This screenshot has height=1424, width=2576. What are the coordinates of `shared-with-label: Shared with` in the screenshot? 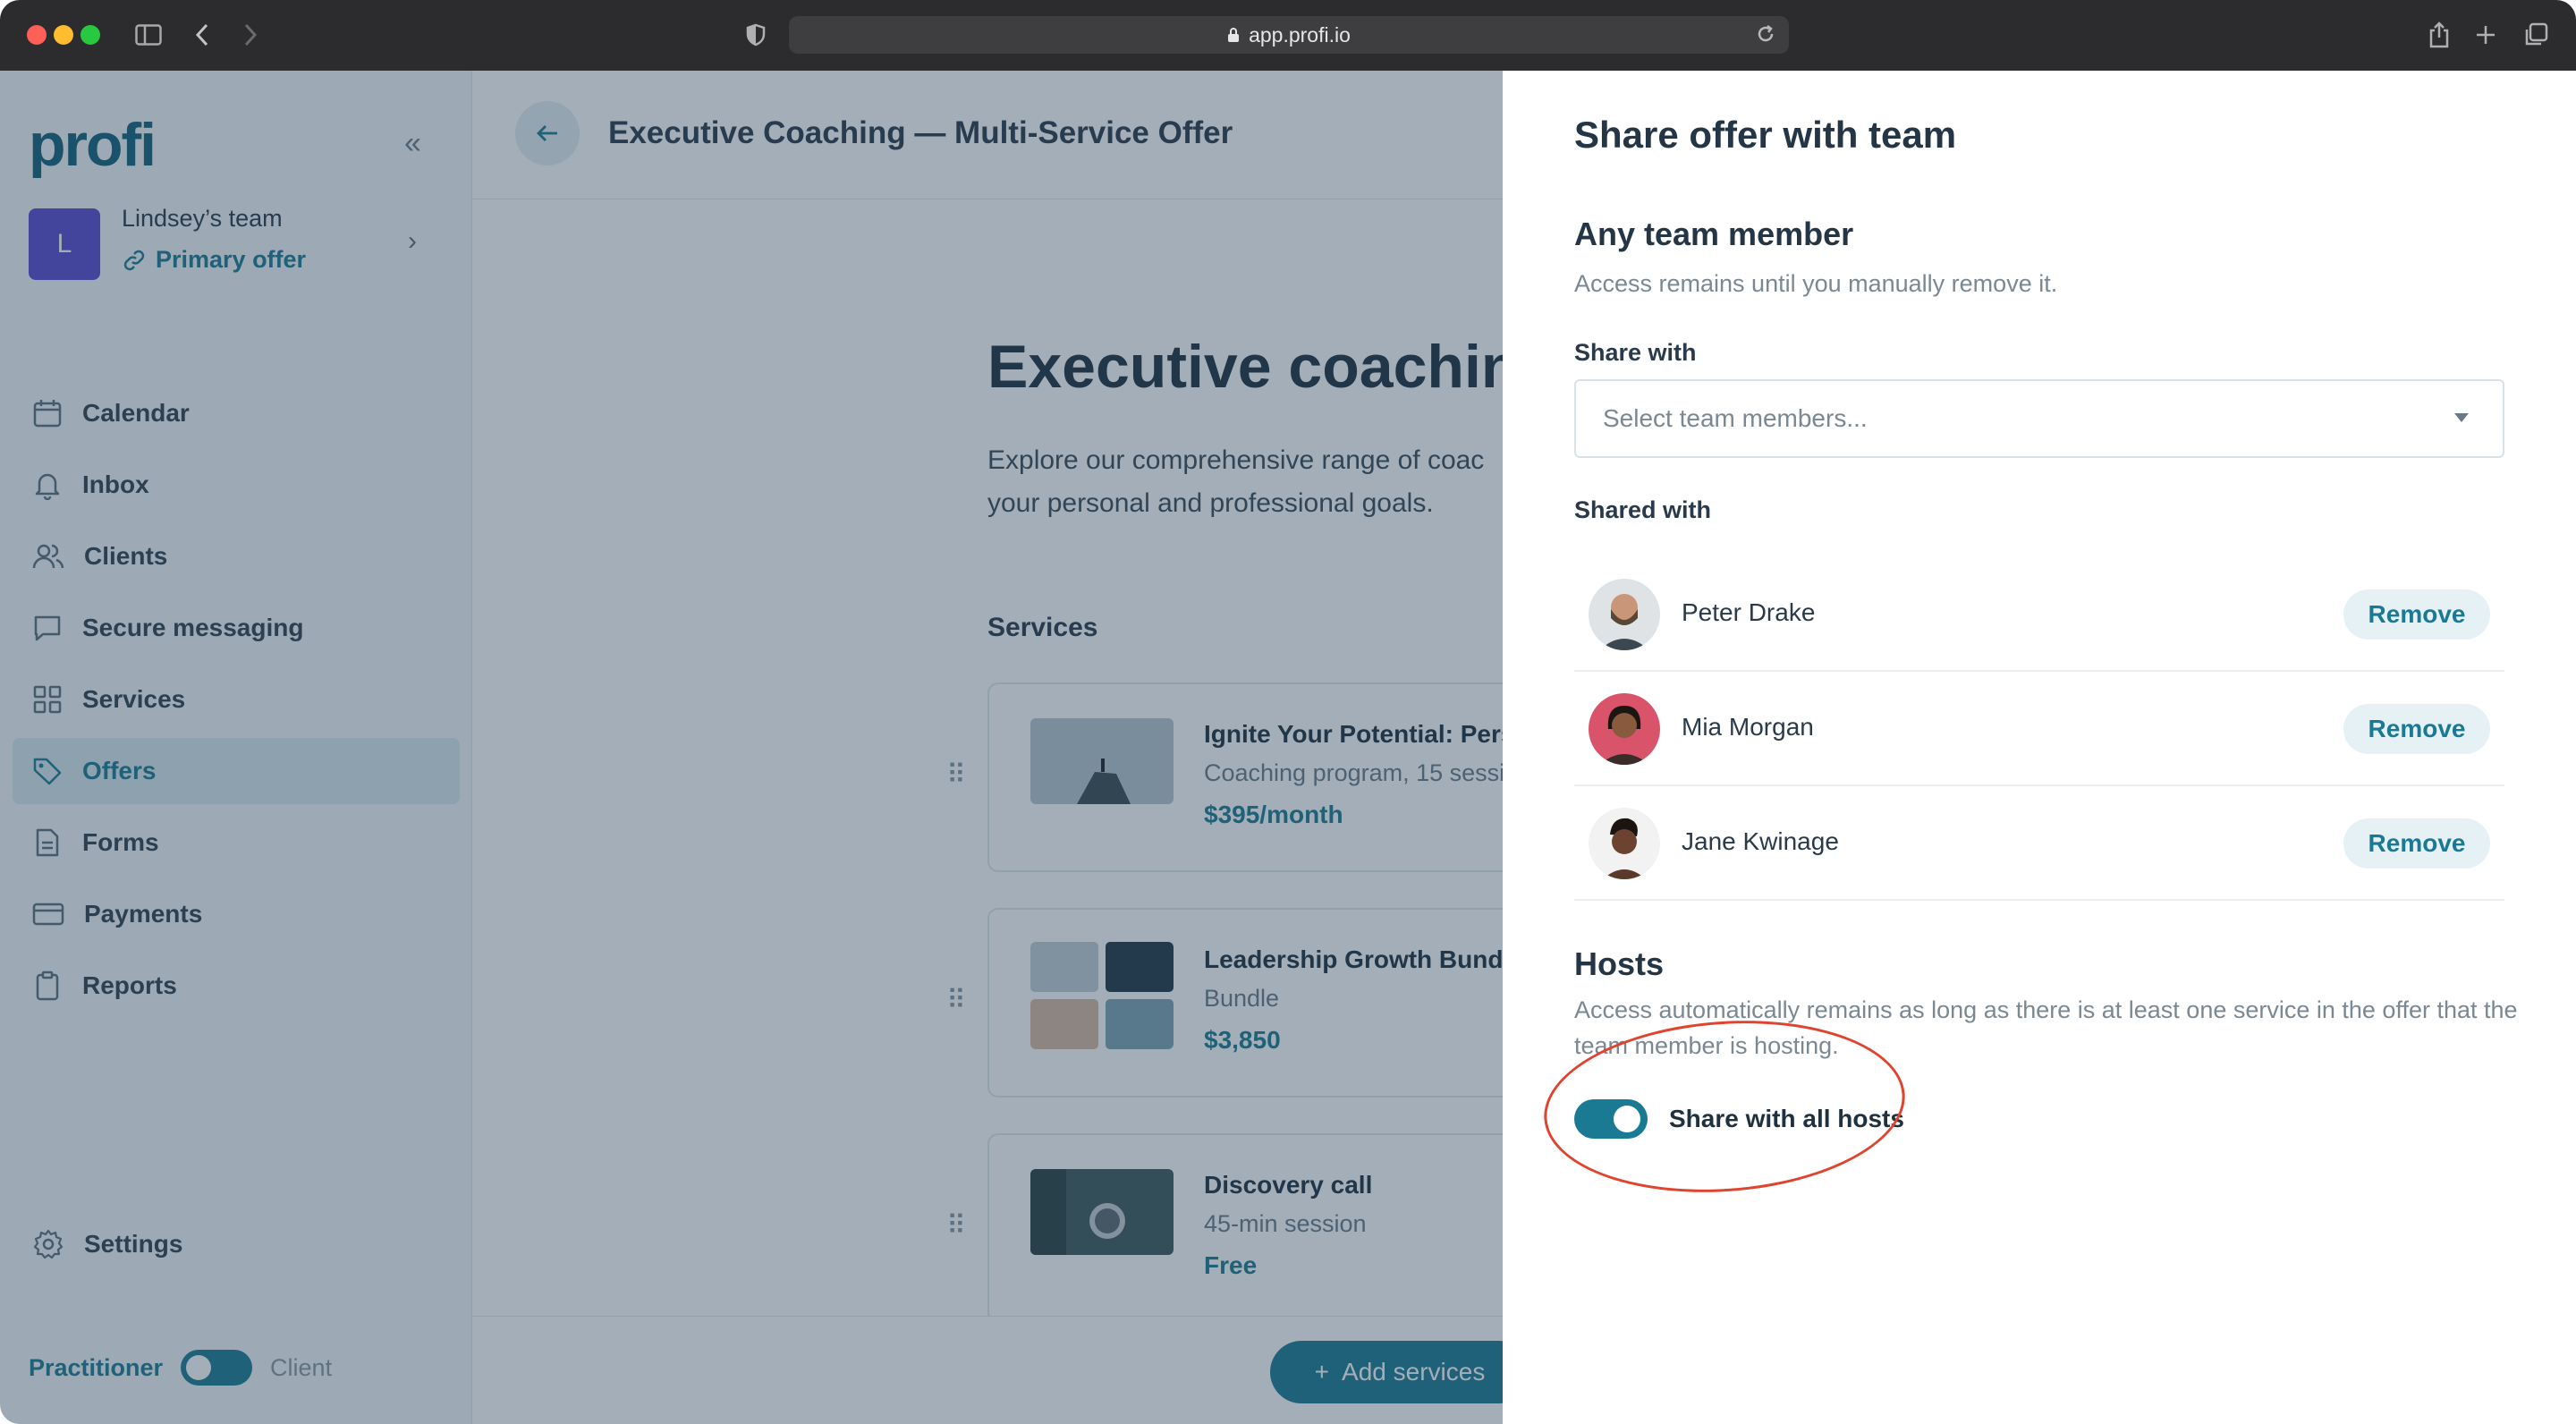 It's located at (1643, 509).